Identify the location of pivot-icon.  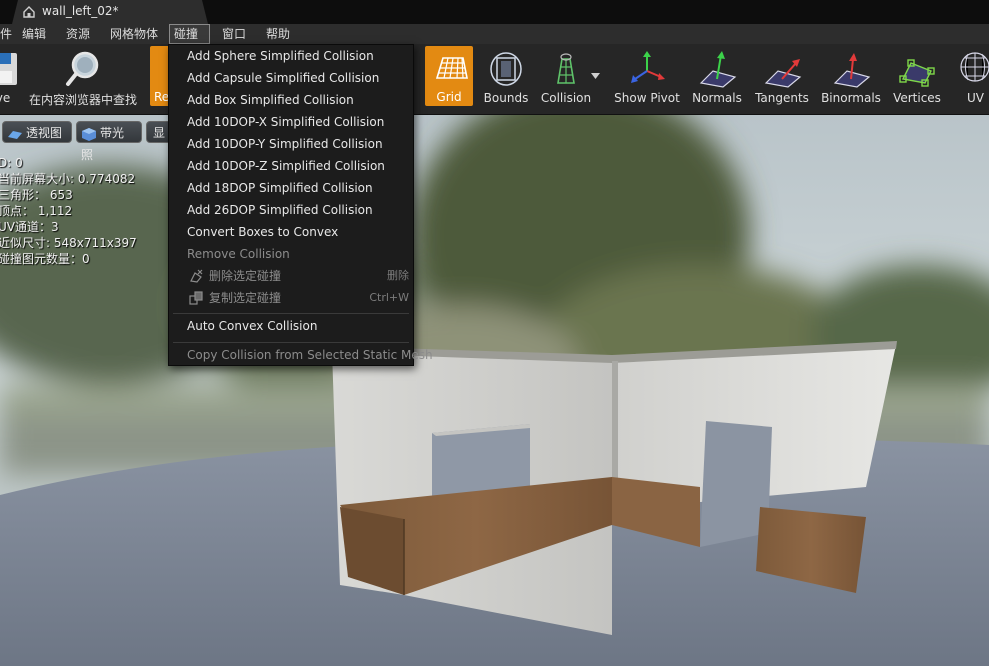
(648, 67).